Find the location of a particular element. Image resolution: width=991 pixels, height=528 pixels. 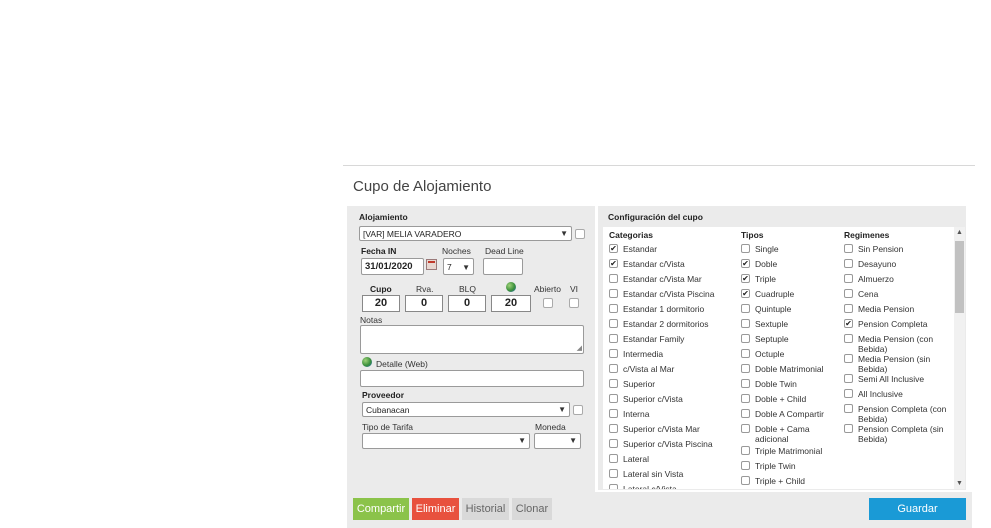

tipo-tarifa-select: ▼ is located at coordinates (446, 441).